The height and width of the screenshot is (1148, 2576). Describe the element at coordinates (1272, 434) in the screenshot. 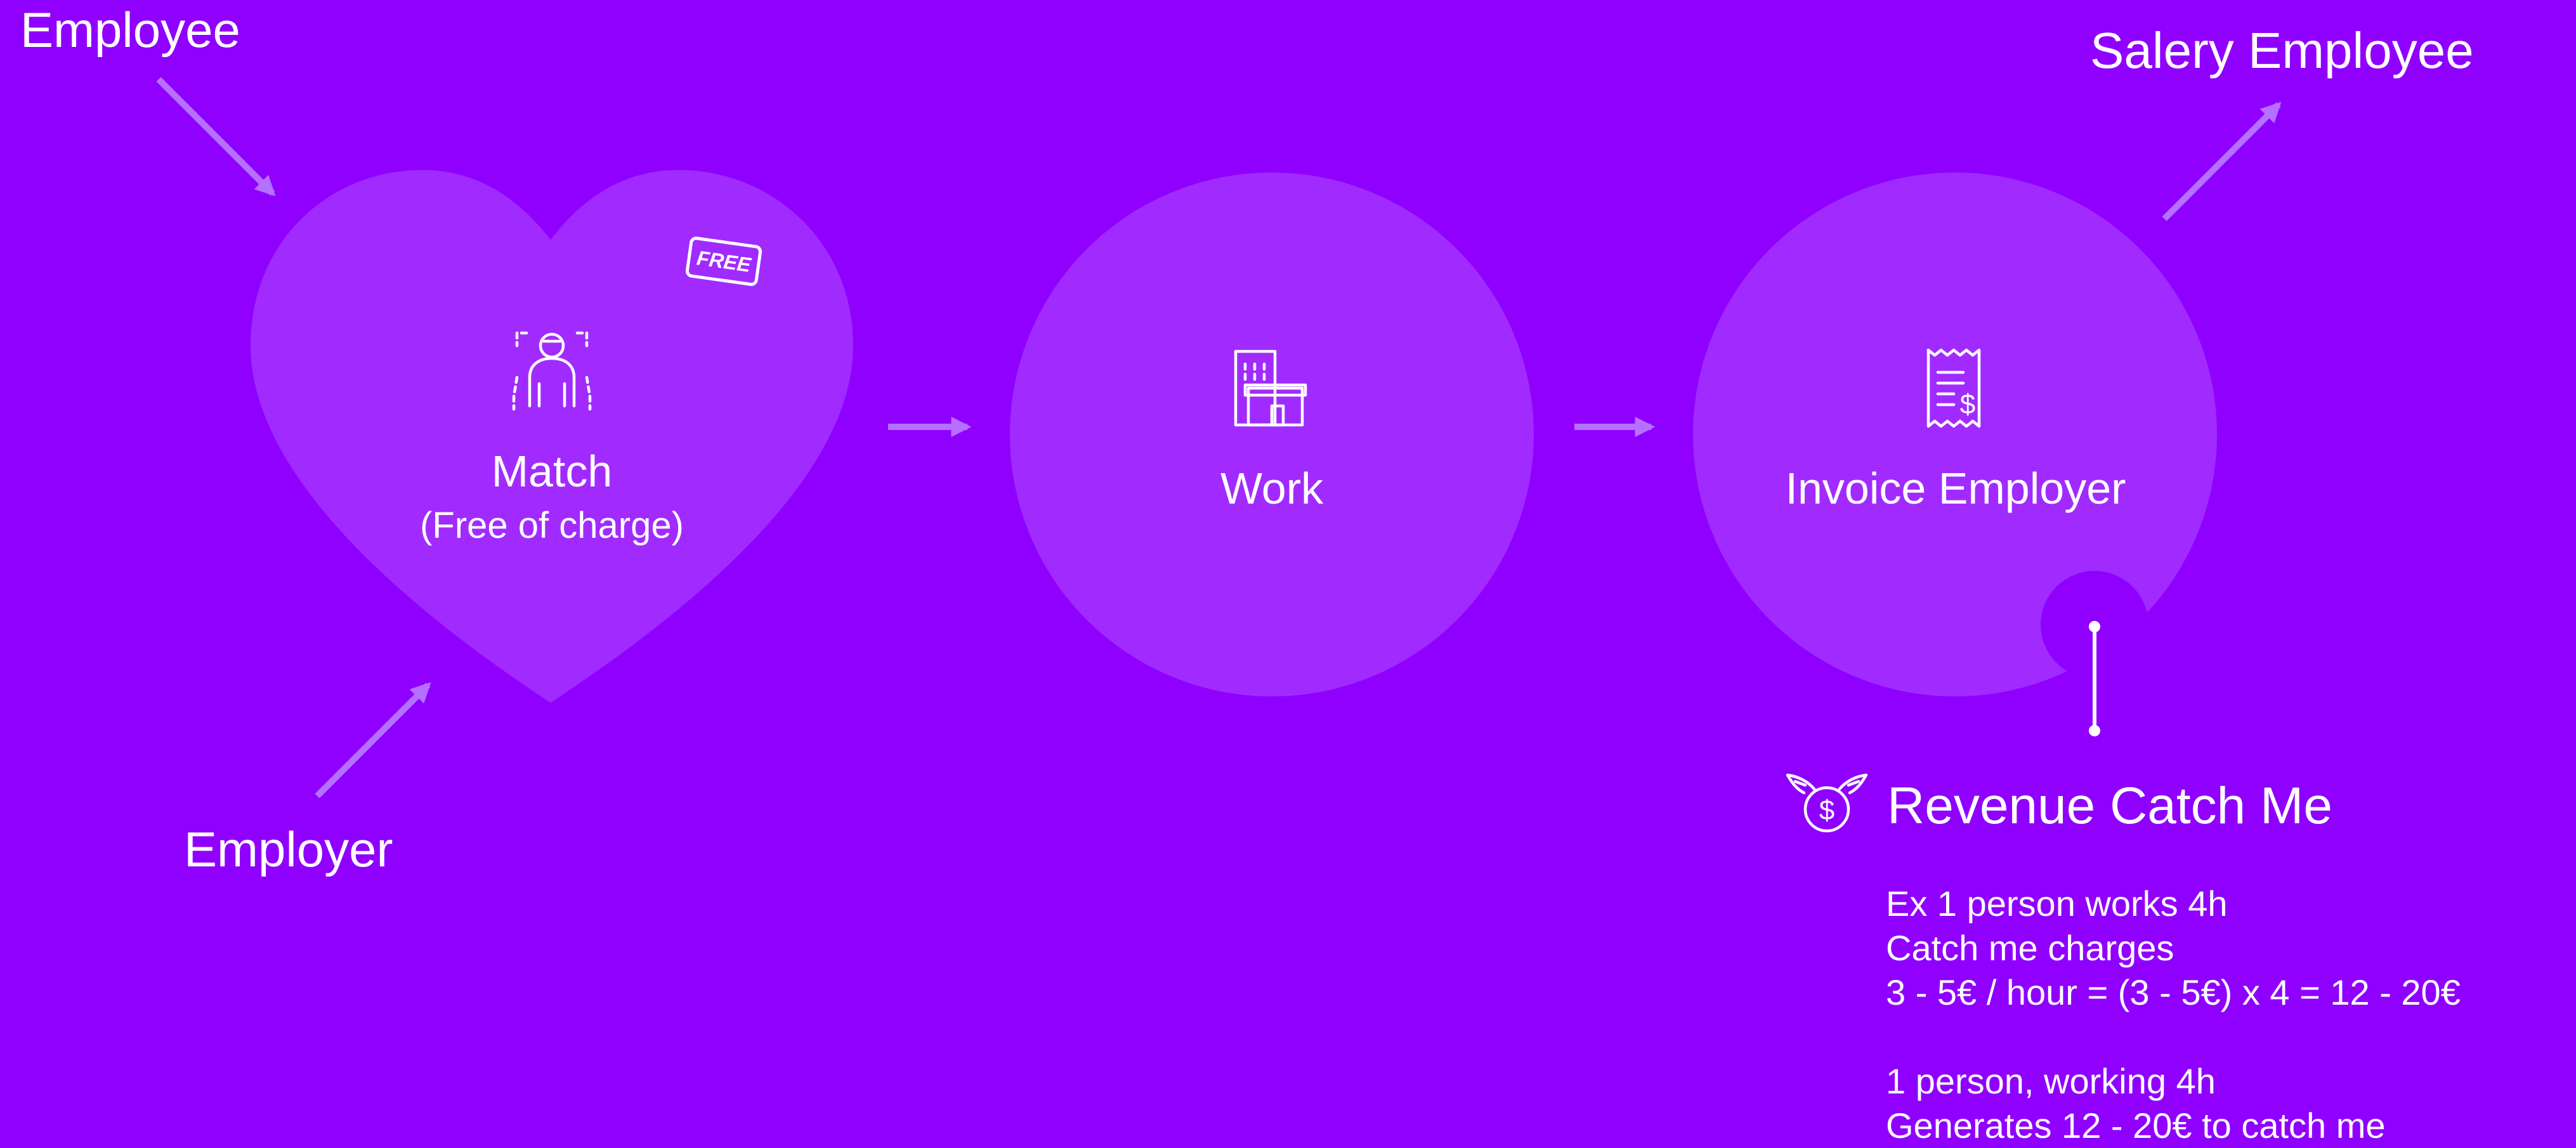

I see `work-circle` at that location.